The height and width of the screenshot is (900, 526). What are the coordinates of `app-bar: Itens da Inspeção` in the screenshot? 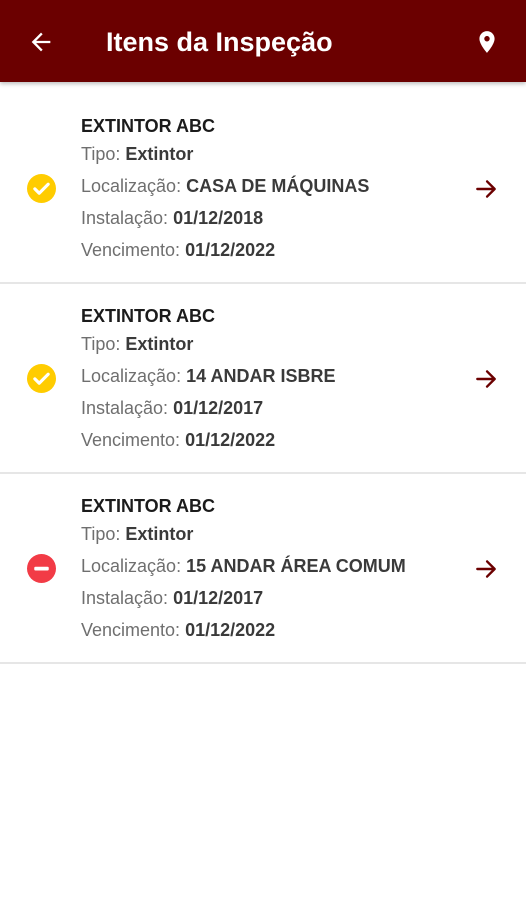 It's located at (263, 41).